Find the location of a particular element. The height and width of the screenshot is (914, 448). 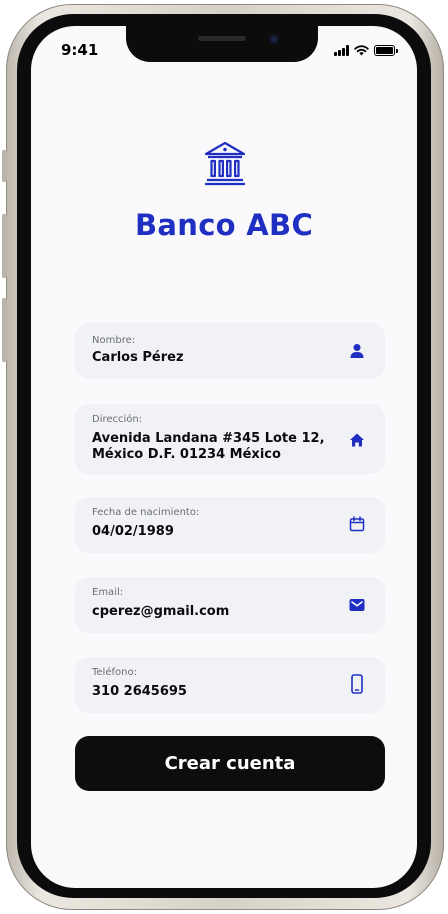

volume-down-button is located at coordinates (4, 330).